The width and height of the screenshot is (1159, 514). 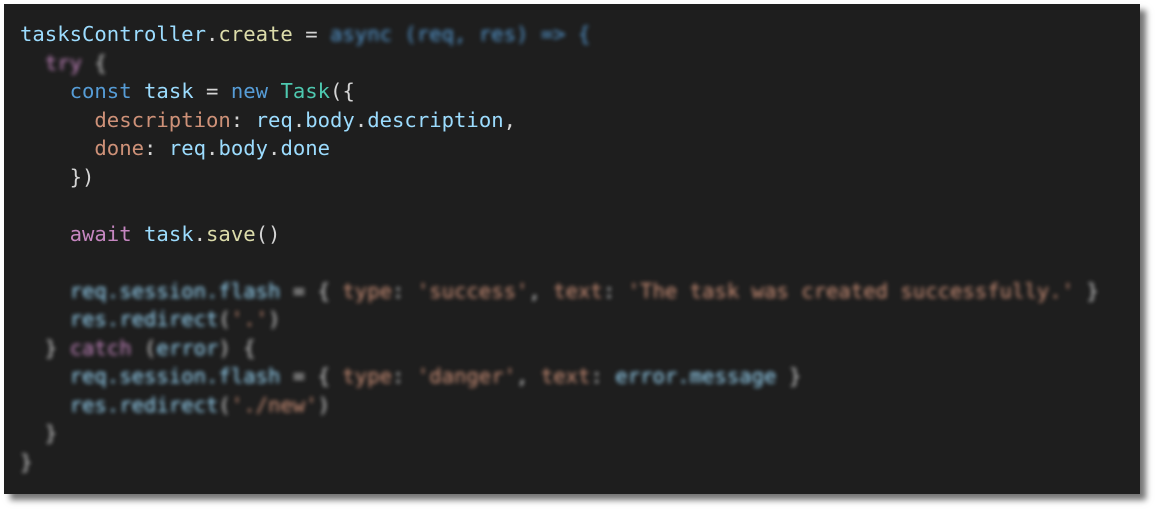 What do you see at coordinates (559, 348) in the screenshot?
I see `code-line: } catch (error) {` at bounding box center [559, 348].